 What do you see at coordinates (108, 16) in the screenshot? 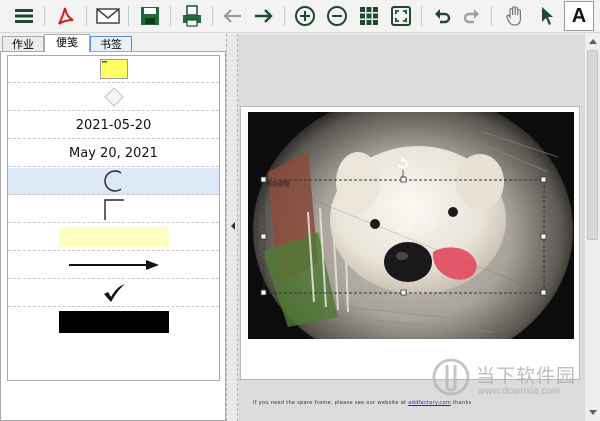
I see `mail-icon` at bounding box center [108, 16].